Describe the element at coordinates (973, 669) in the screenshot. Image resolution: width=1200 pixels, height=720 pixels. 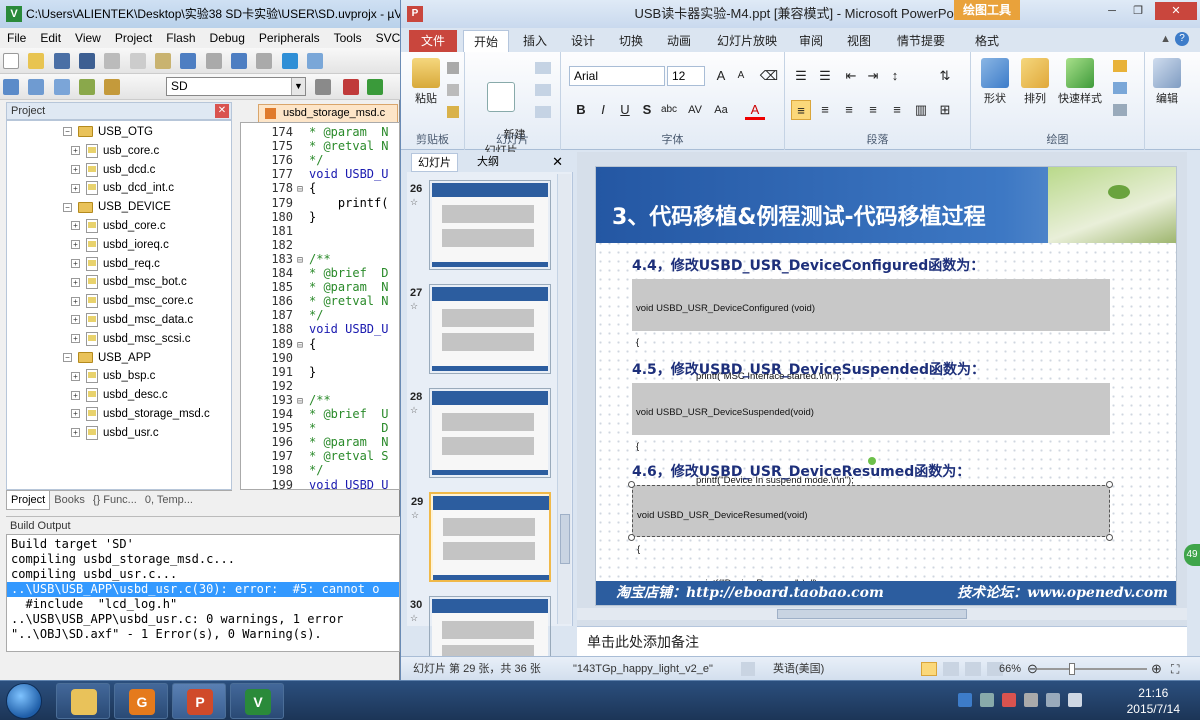
I see `reading-view-icon` at that location.